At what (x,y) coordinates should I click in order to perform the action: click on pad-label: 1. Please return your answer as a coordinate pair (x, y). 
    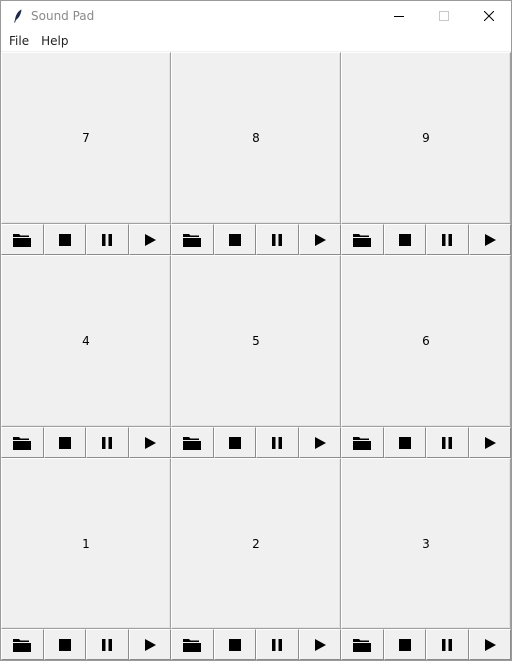
    Looking at the image, I should click on (86, 543).